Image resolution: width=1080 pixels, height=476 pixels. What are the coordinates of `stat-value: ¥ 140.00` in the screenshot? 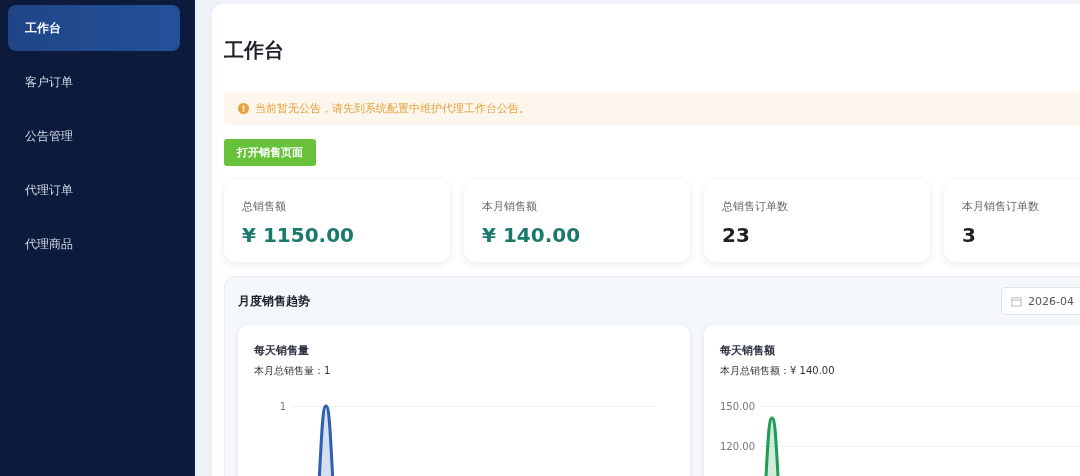 It's located at (532, 235).